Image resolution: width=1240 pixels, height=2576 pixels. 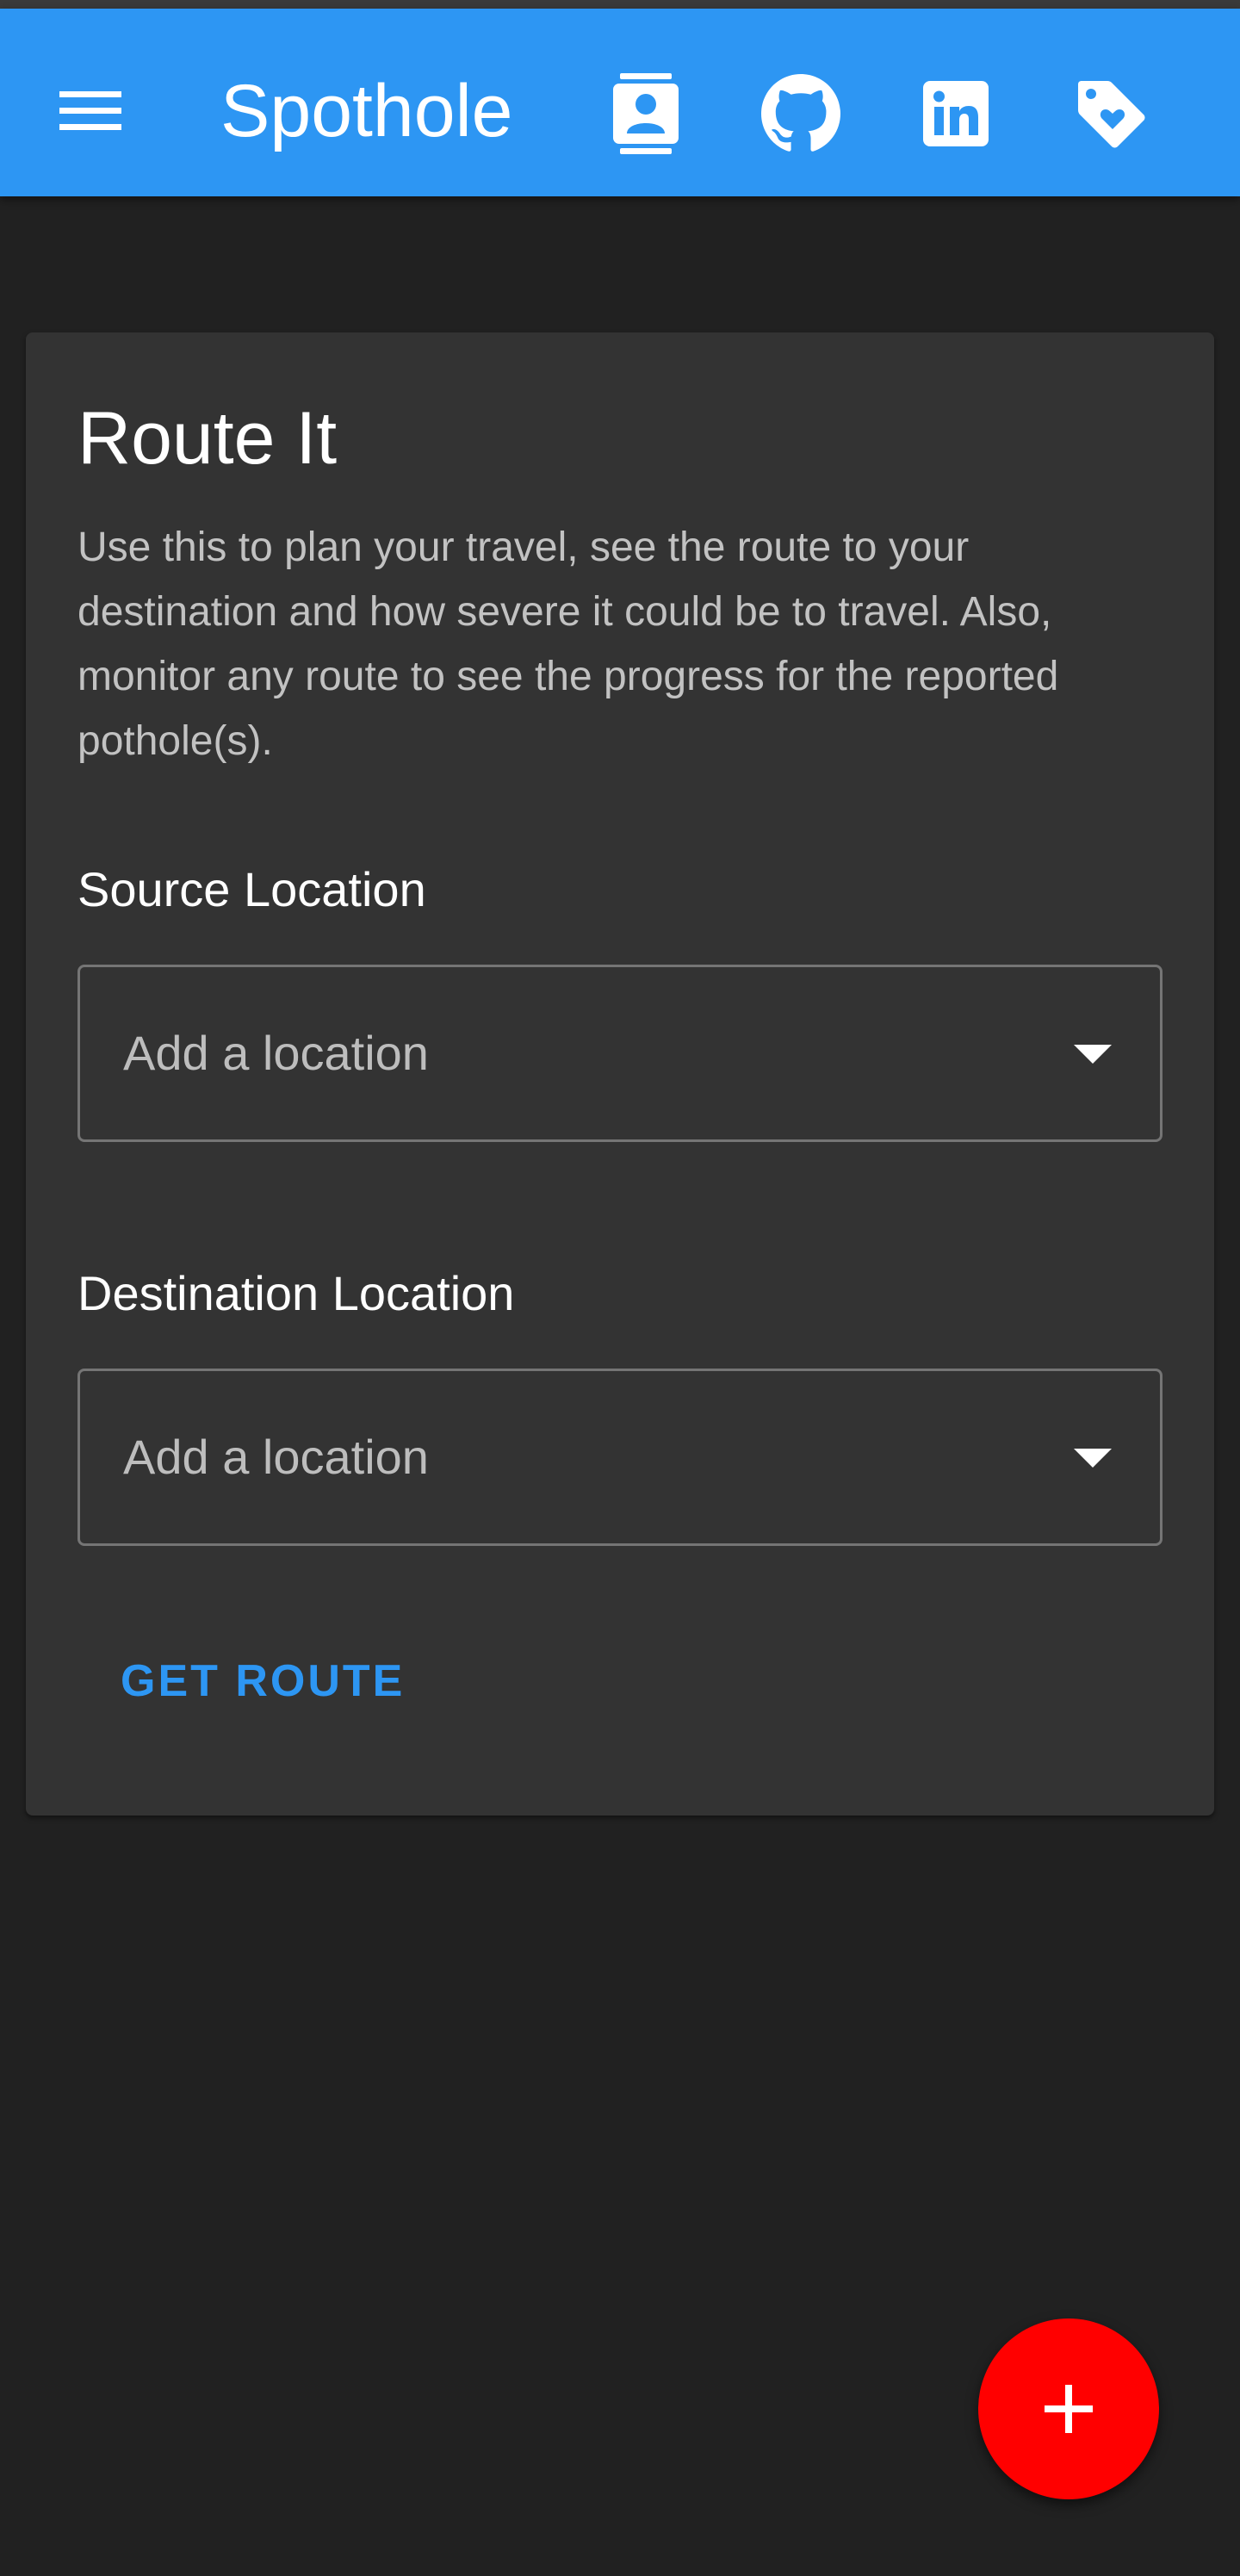 What do you see at coordinates (620, 1053) in the screenshot?
I see `source-location-select: Add a location` at bounding box center [620, 1053].